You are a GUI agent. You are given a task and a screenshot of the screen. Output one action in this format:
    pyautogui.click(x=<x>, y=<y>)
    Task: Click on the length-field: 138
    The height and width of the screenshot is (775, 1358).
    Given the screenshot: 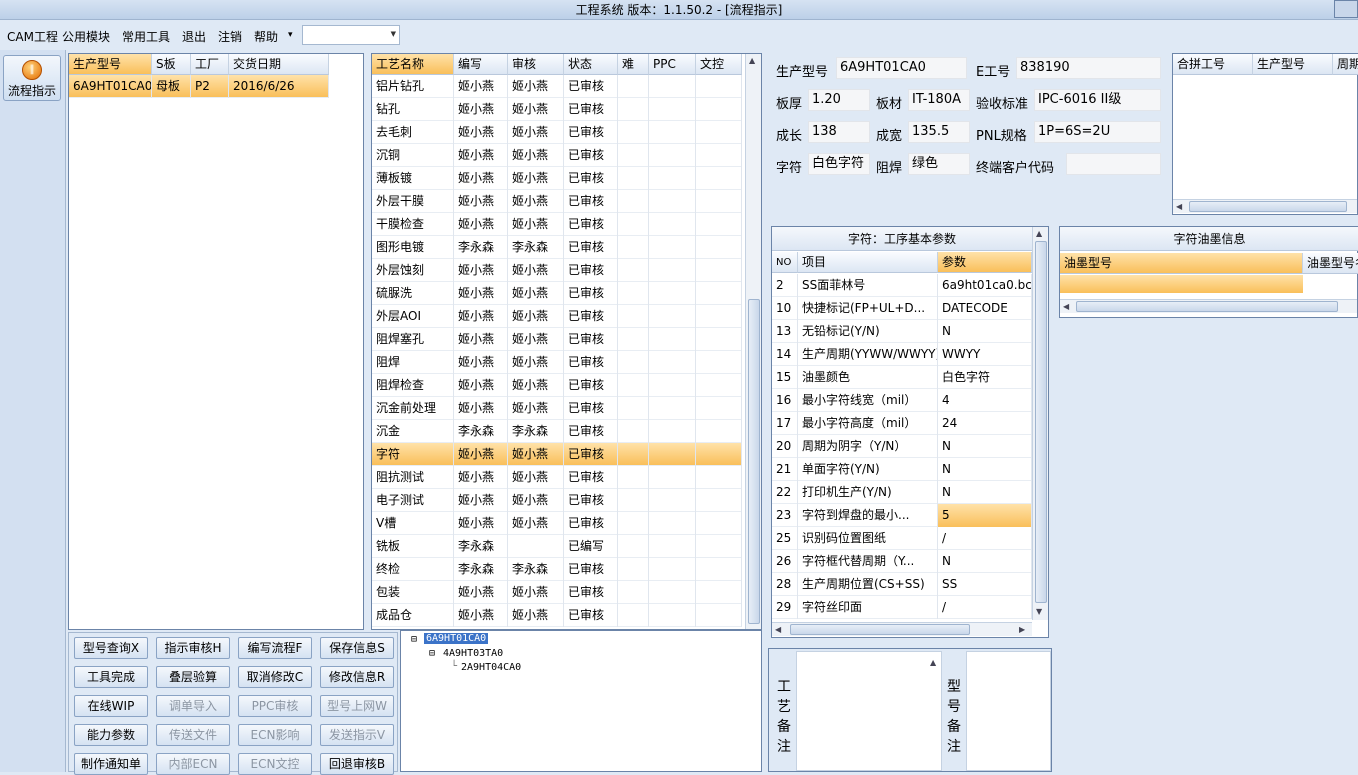 What is the action you would take?
    pyautogui.click(x=839, y=132)
    